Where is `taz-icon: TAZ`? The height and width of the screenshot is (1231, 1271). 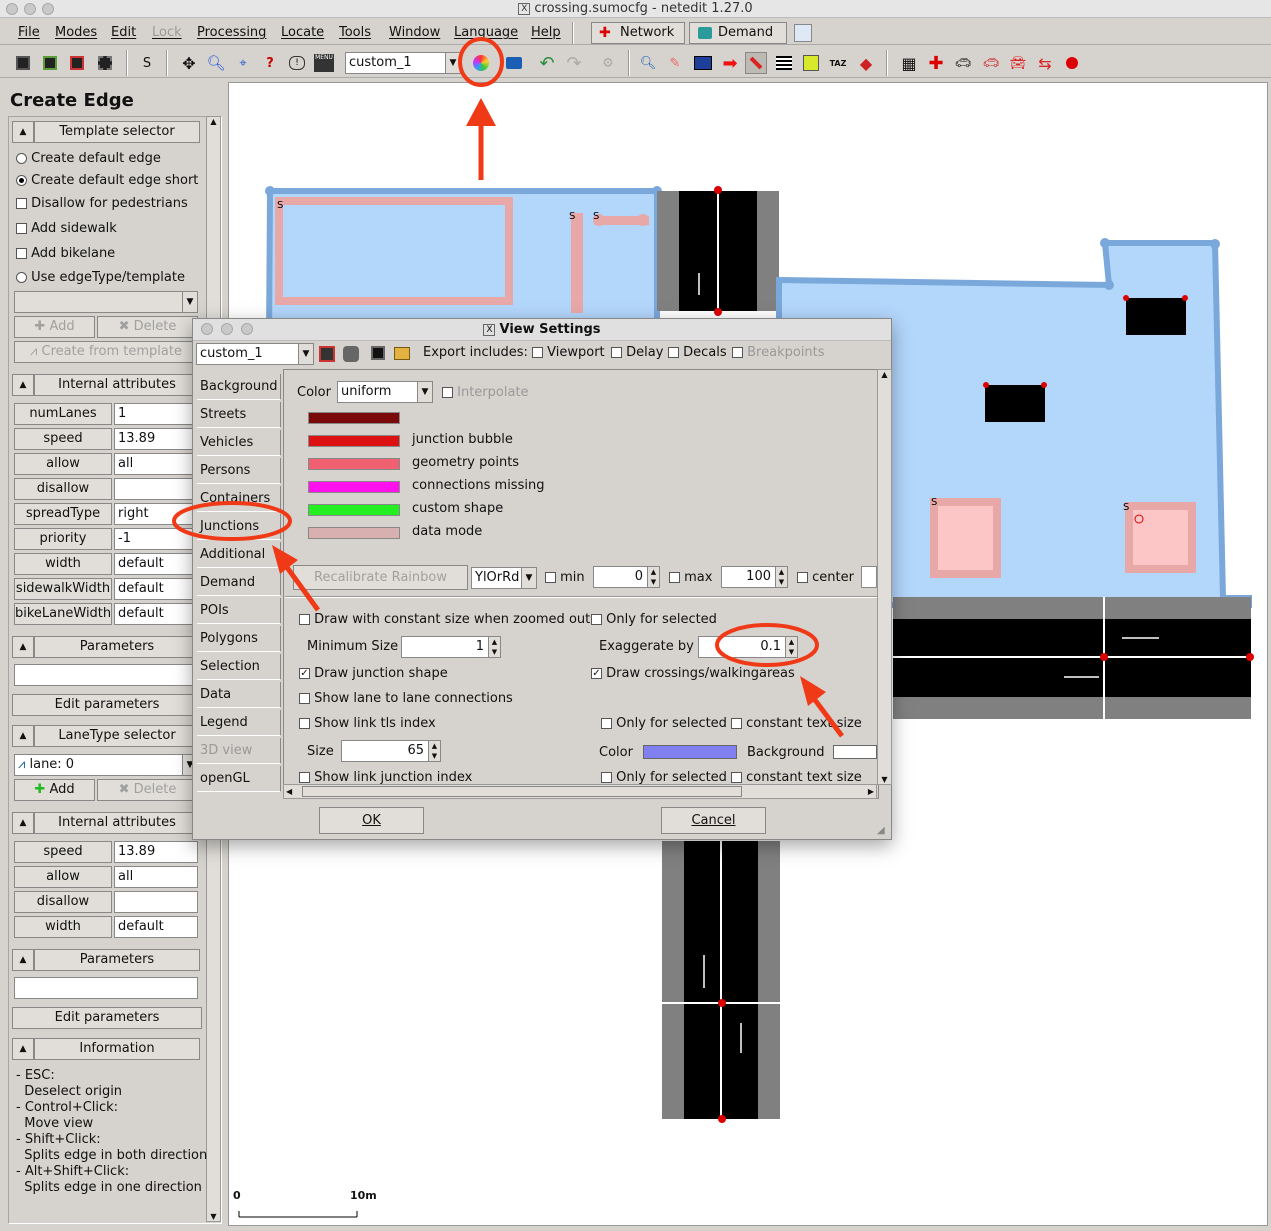
taz-icon: TAZ is located at coordinates (838, 63).